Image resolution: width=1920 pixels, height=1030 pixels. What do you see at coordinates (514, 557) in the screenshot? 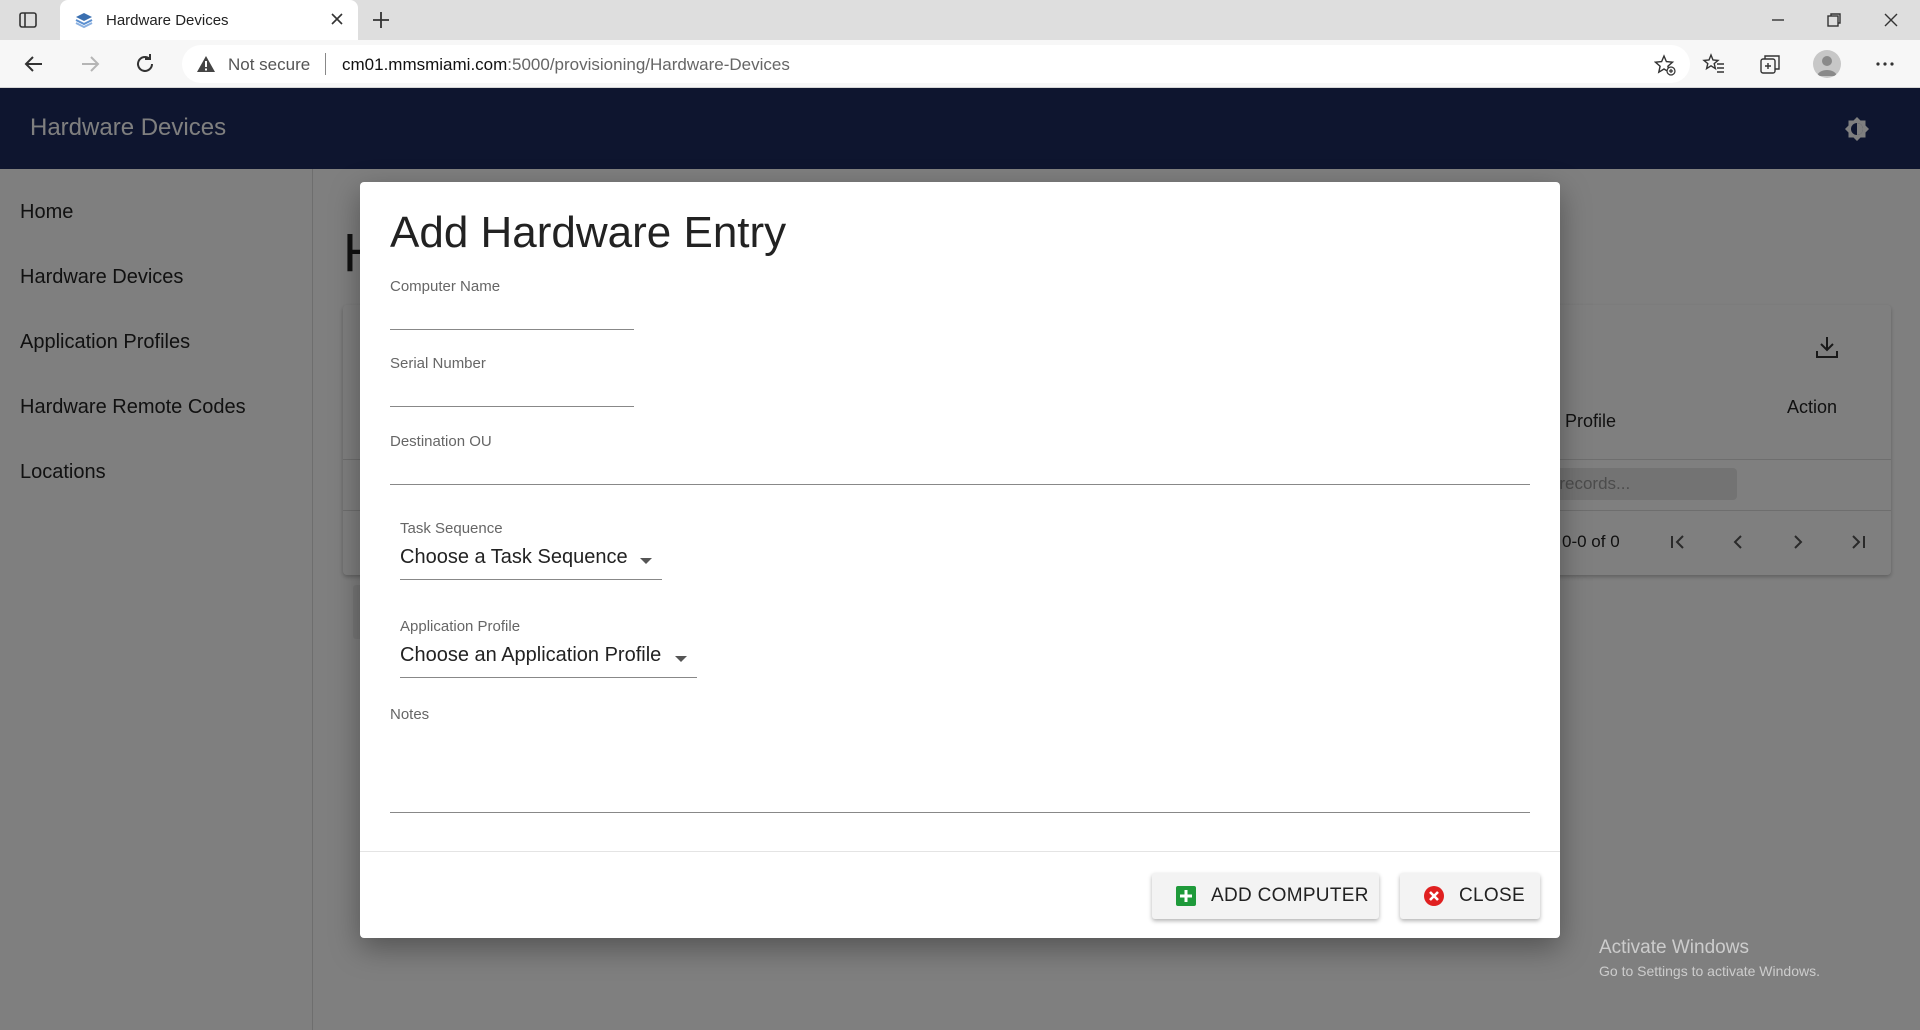
I see `task-sequence-value: Choose a Task Sequence` at bounding box center [514, 557].